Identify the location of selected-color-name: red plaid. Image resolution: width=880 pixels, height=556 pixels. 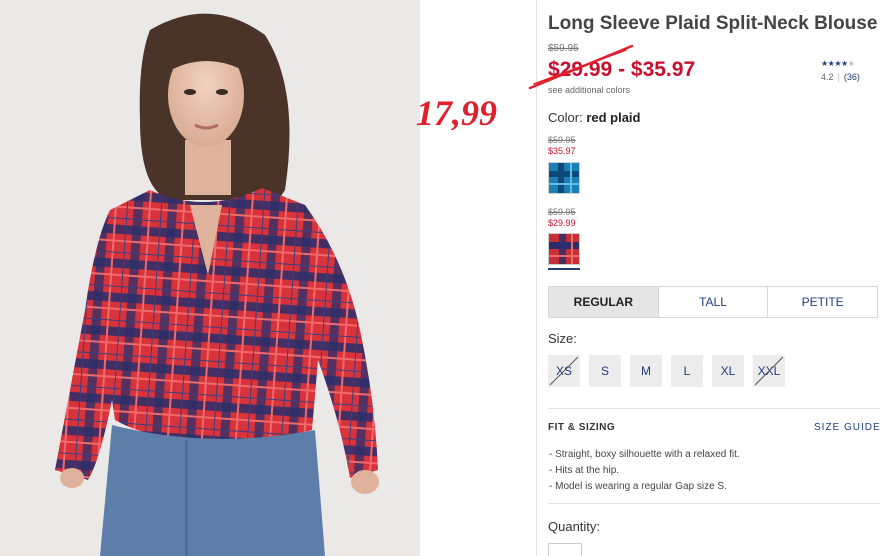
(613, 117).